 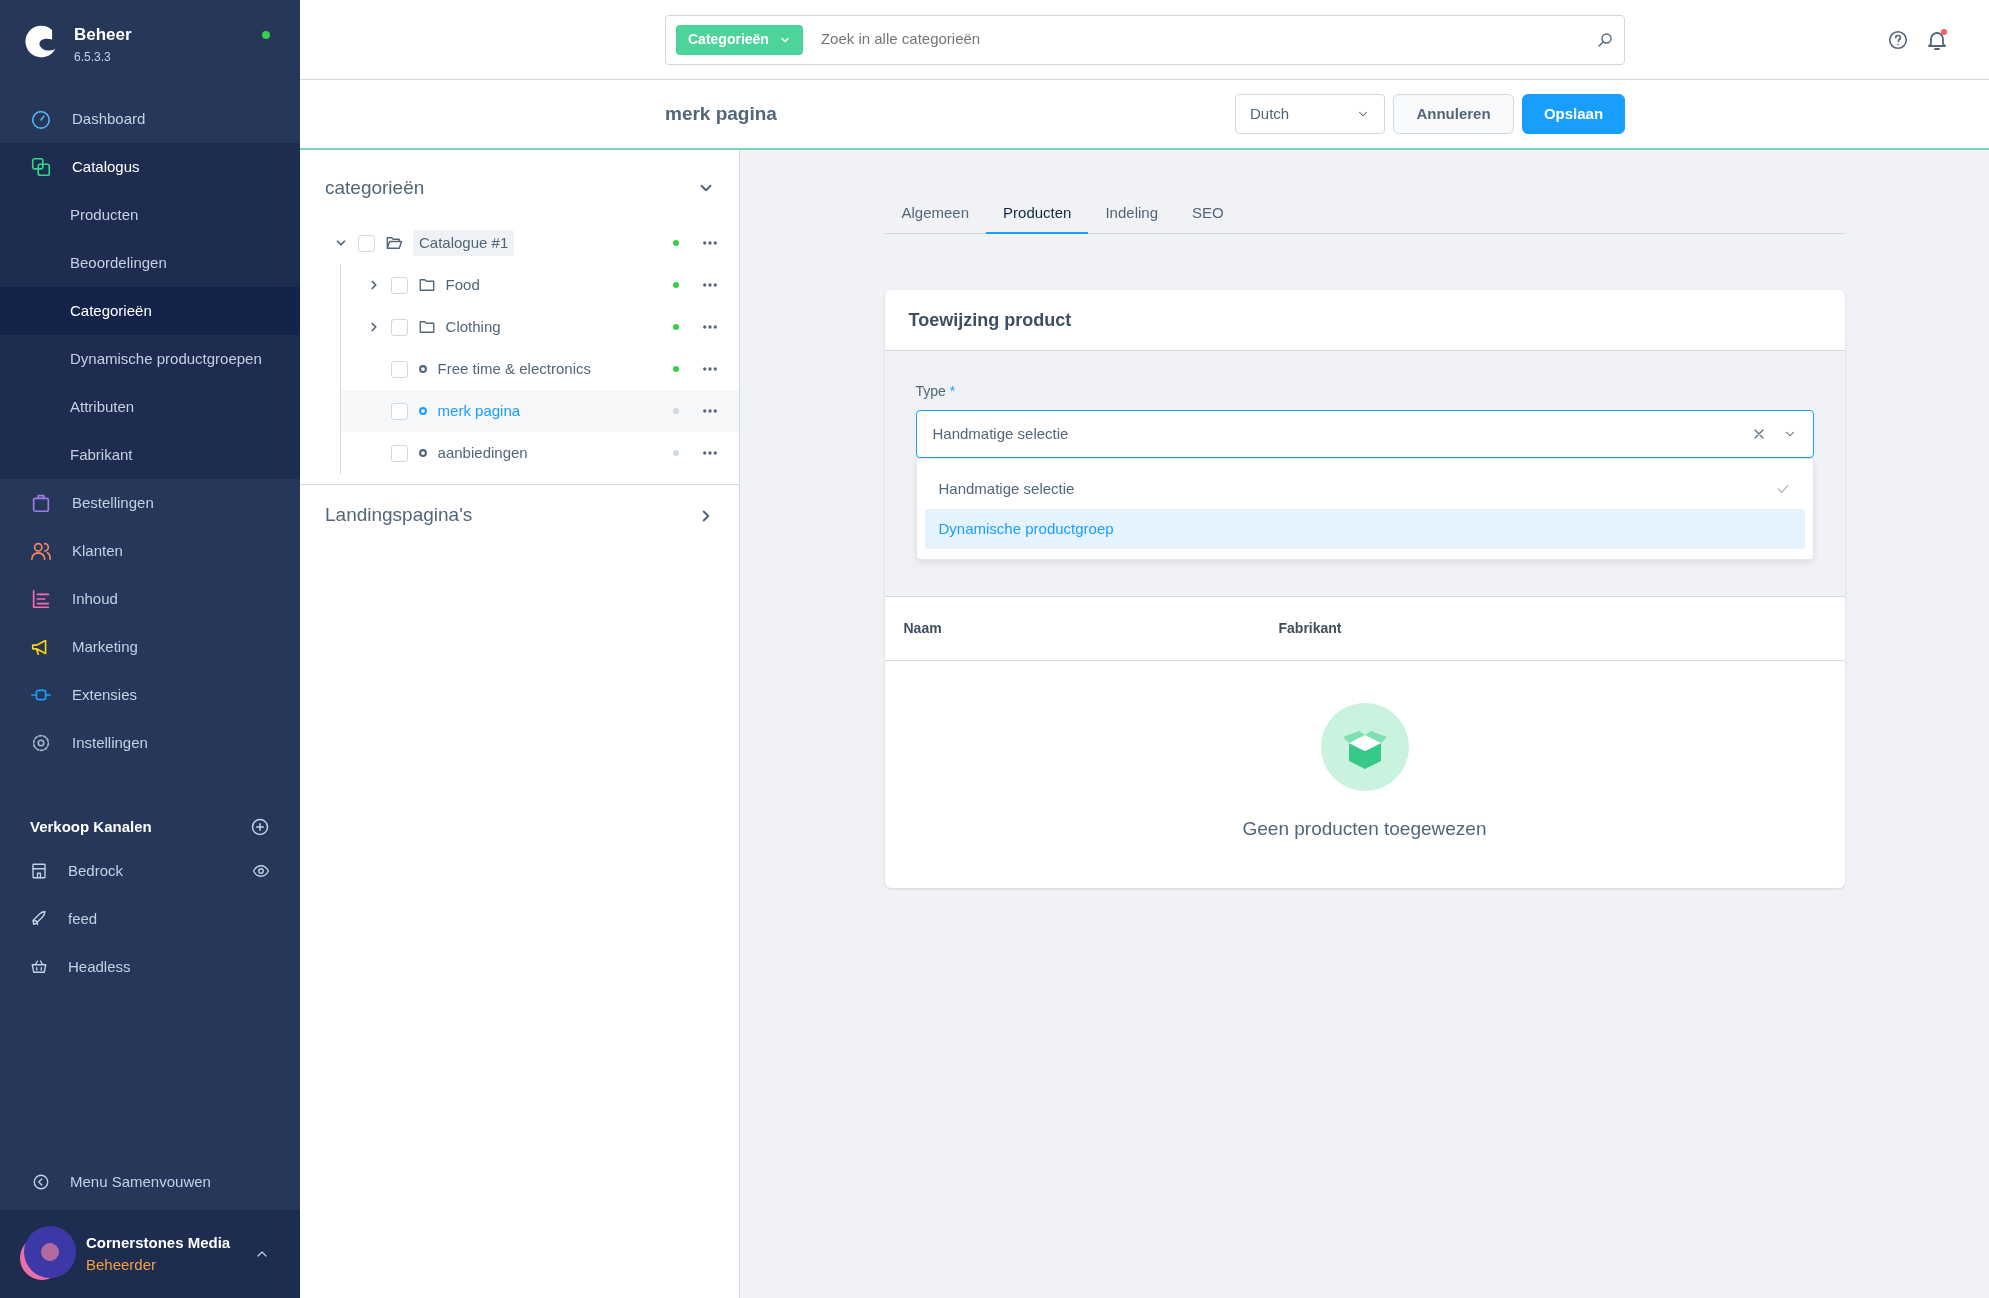 What do you see at coordinates (150, 407) in the screenshot?
I see `sidebar-subitem: Attributen` at bounding box center [150, 407].